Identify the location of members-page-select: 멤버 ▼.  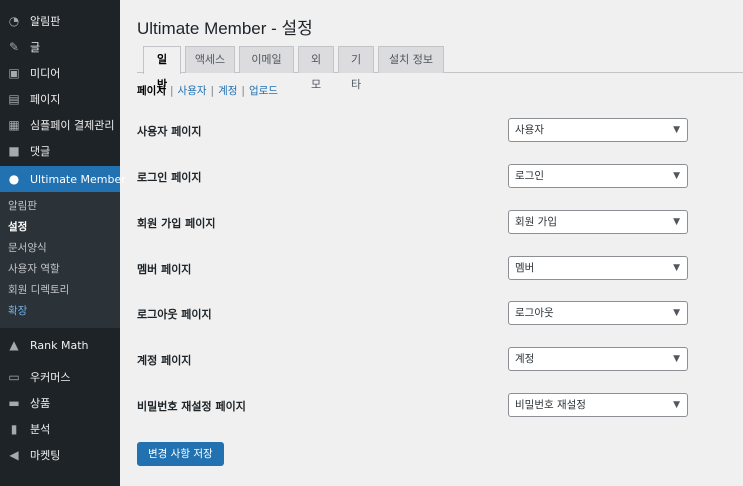
(598, 268).